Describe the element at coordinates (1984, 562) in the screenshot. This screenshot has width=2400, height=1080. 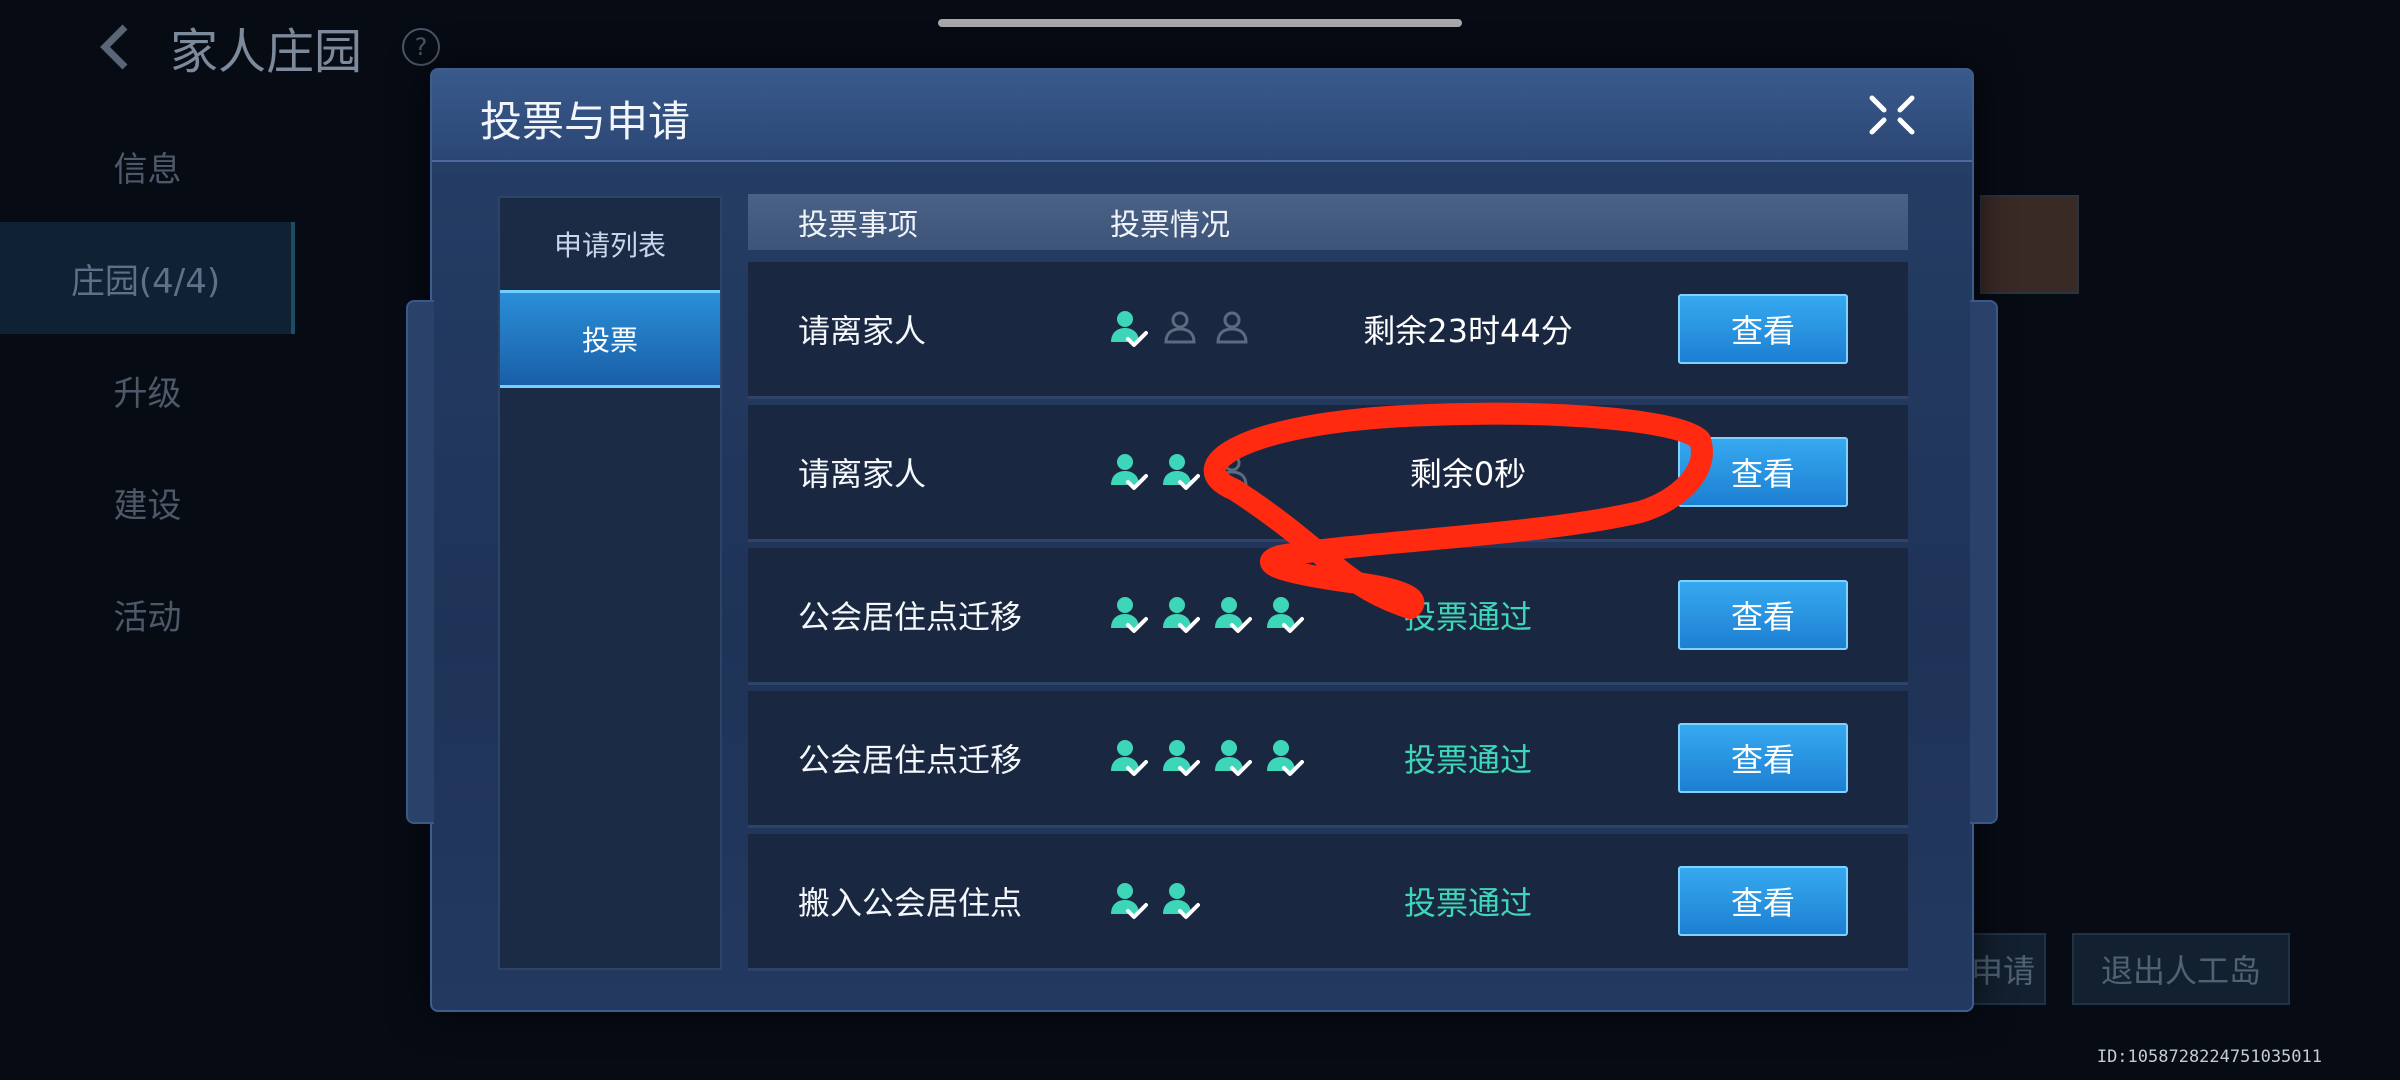
I see `dialog-frame-right` at that location.